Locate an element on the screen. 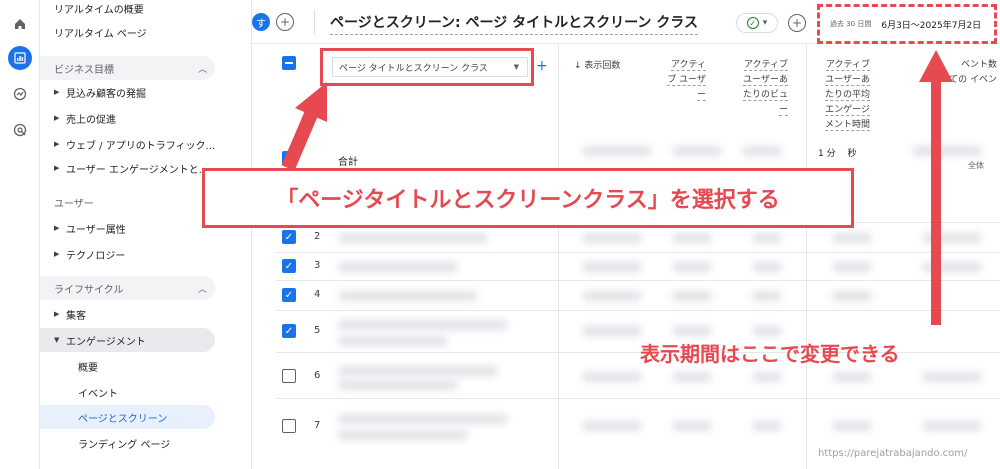 This screenshot has width=1000, height=469. column-header-views: ↓ 表示回数 is located at coordinates (597, 64).